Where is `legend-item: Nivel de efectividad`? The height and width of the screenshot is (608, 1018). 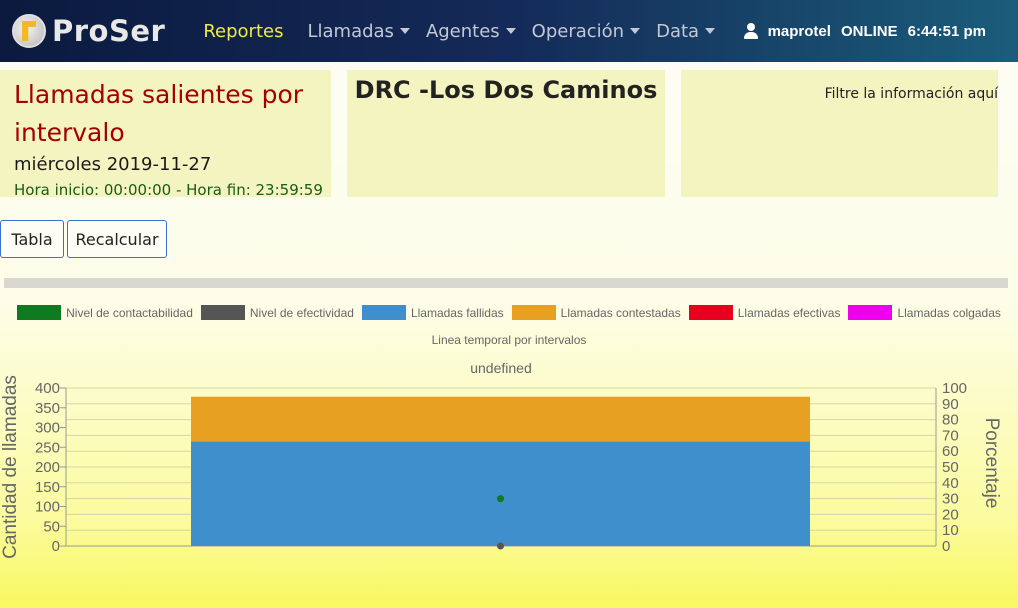 legend-item: Nivel de efectividad is located at coordinates (277, 312).